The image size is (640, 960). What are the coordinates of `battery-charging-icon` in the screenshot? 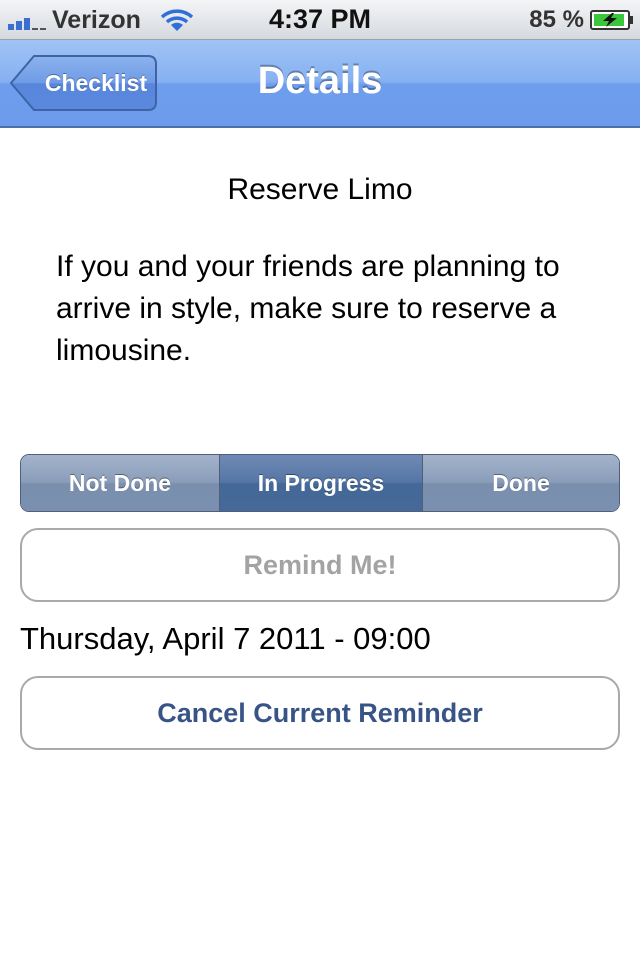 It's located at (611, 20).